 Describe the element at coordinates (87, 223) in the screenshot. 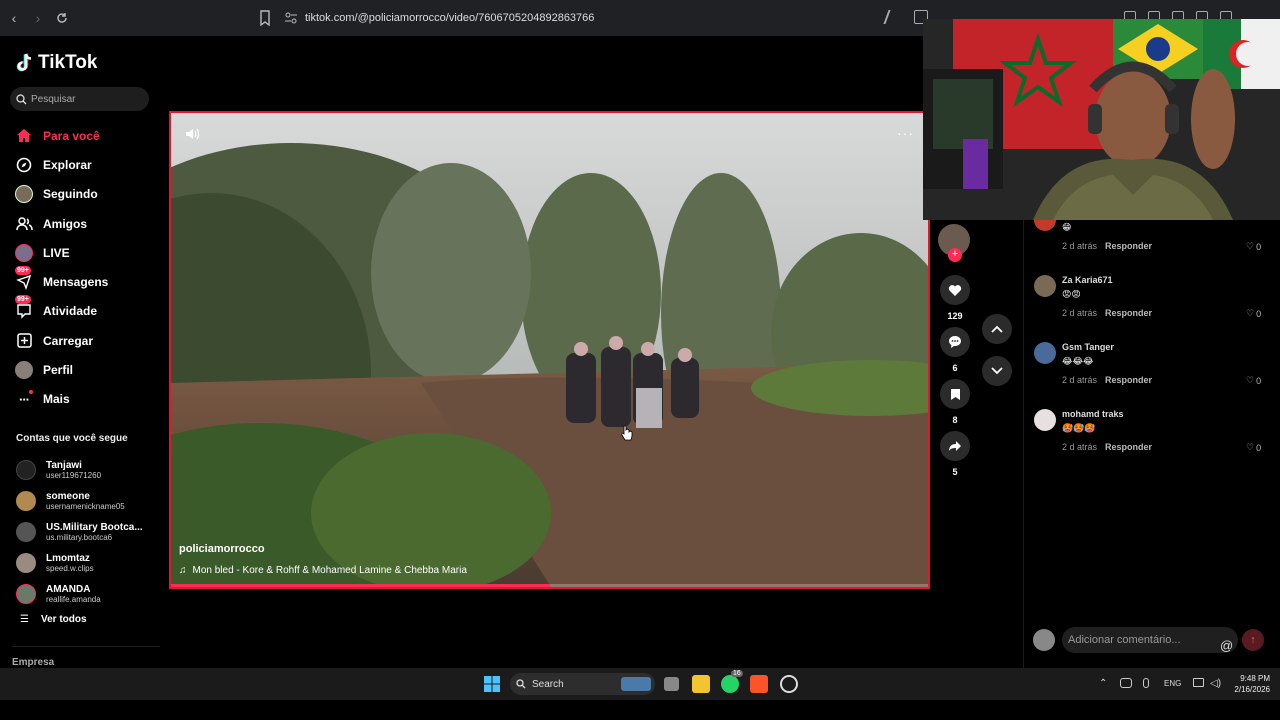

I see `nav-item-amigos: Amigos` at that location.